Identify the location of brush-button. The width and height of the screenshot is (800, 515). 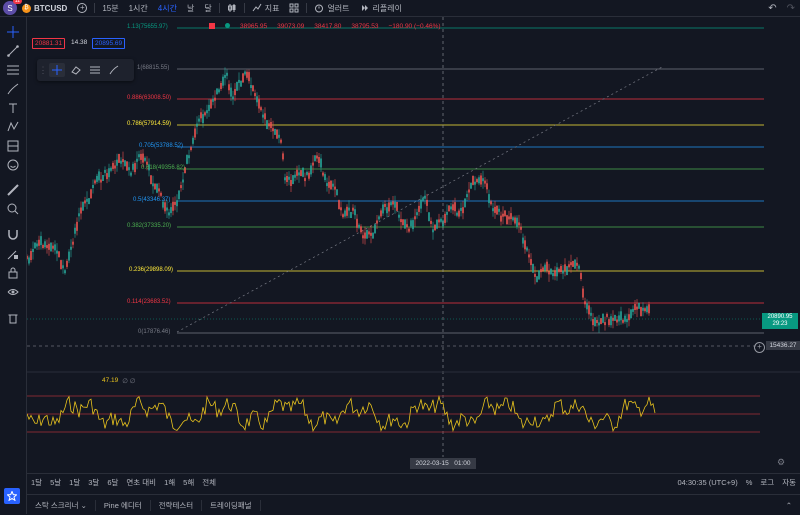
(114, 70).